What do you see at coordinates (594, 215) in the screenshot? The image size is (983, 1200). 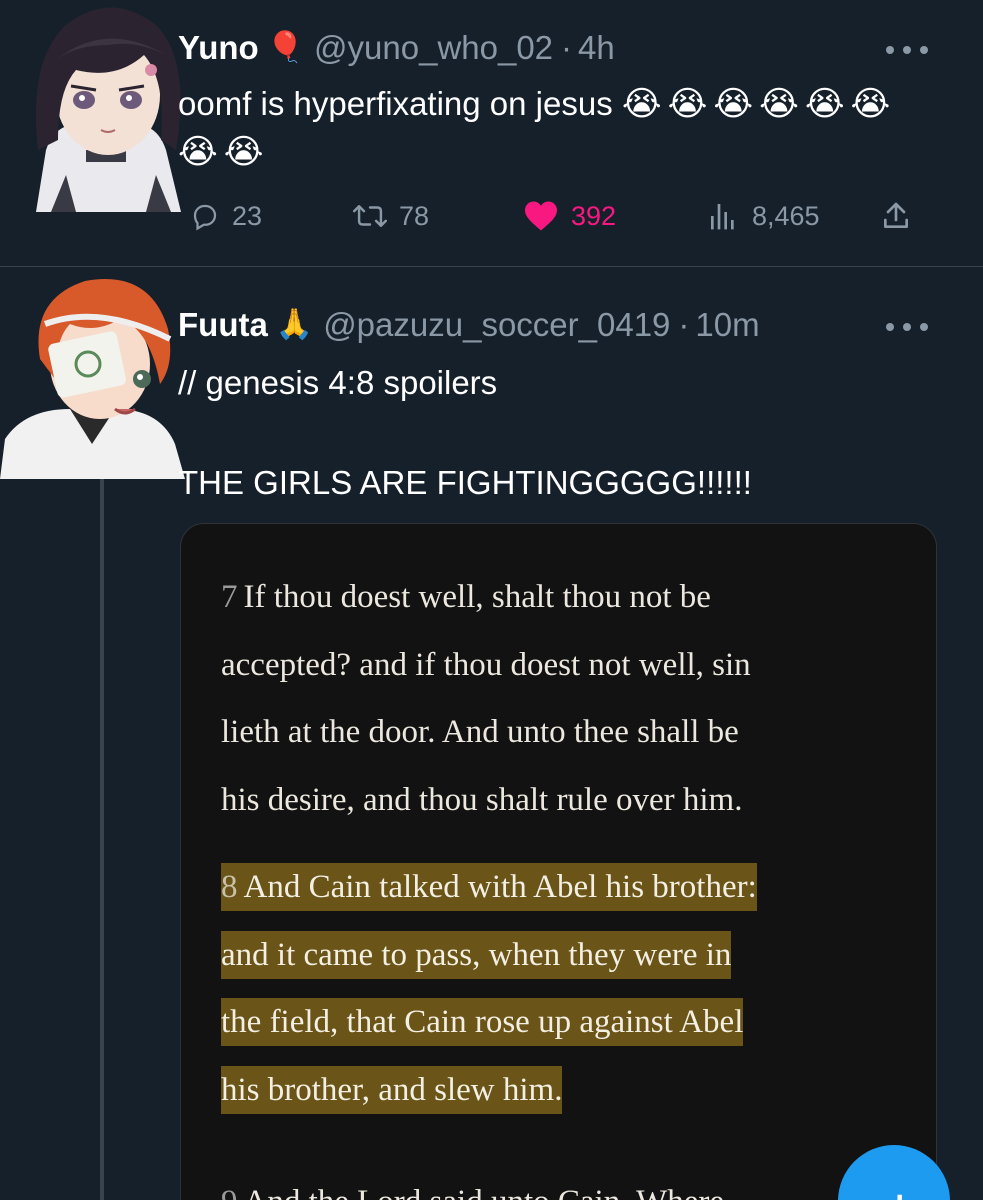 I see `like-count: 392` at bounding box center [594, 215].